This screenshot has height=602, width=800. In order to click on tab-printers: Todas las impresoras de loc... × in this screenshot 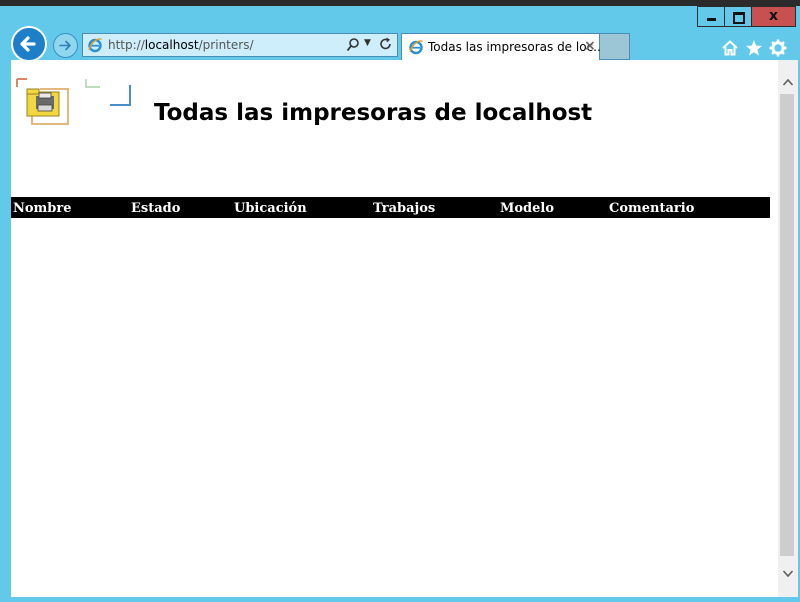, I will do `click(503, 46)`.